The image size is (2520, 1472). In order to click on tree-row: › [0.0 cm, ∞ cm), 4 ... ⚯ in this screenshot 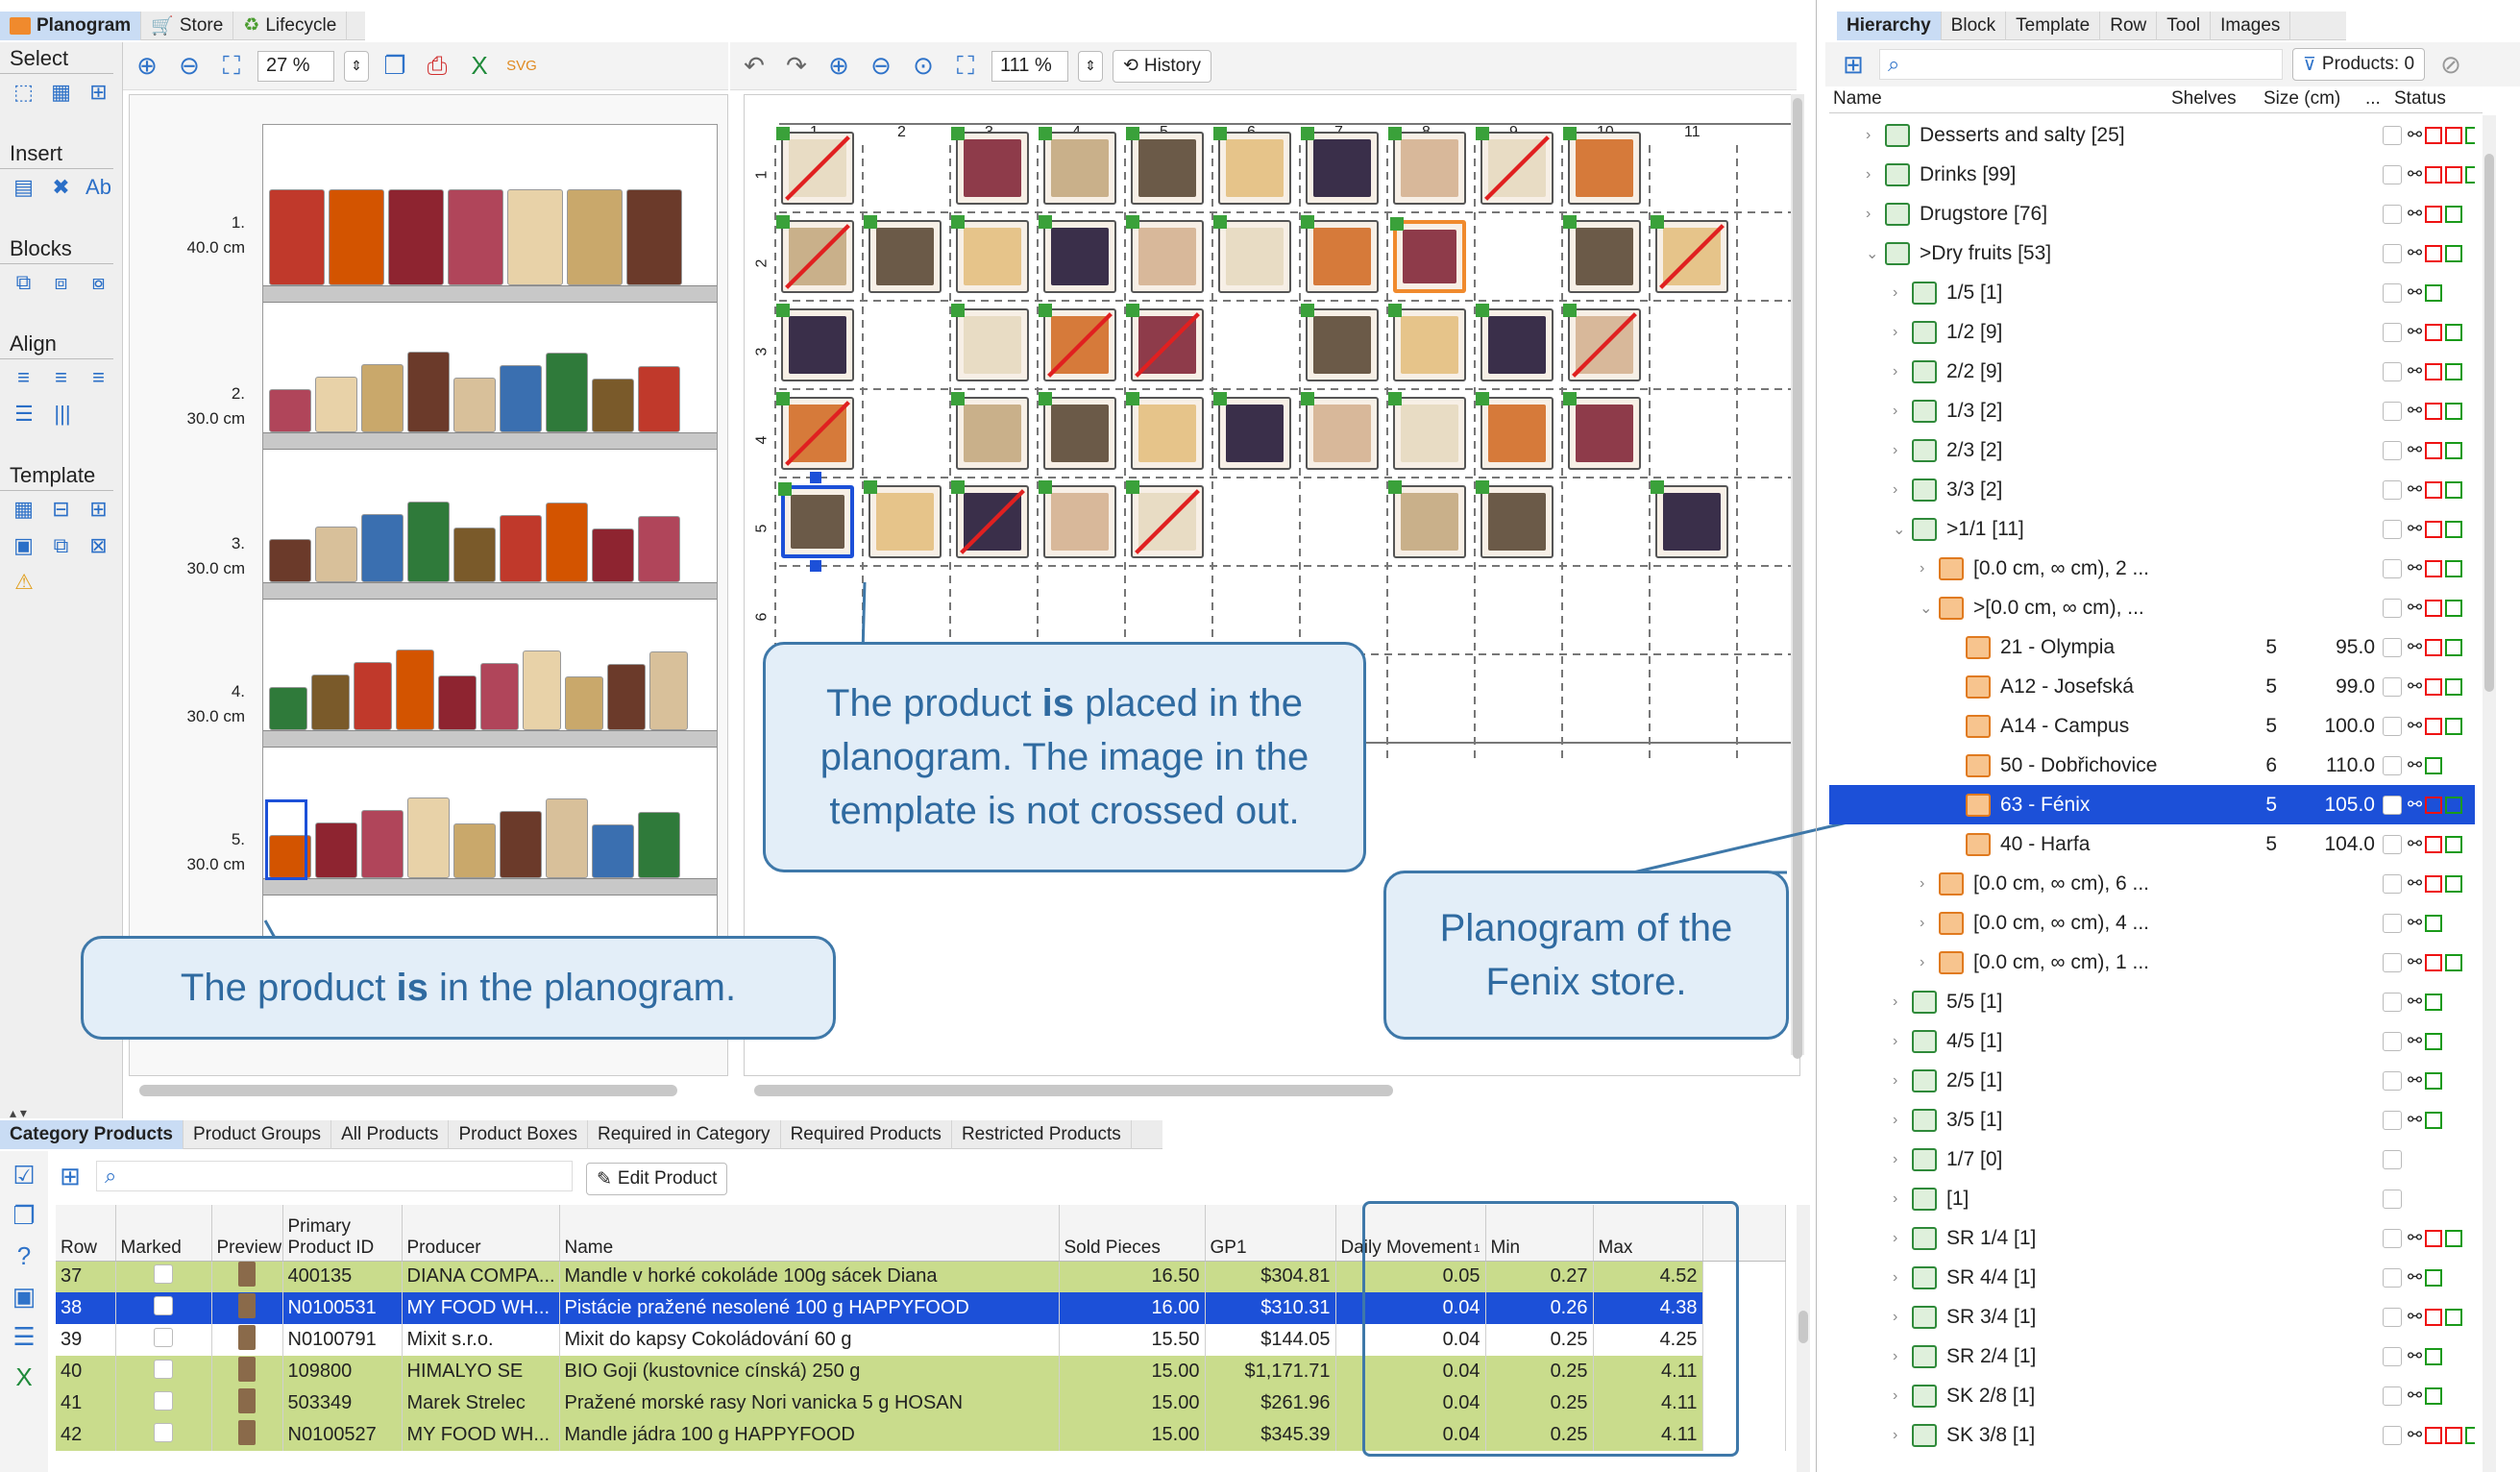, I will do `click(2152, 923)`.